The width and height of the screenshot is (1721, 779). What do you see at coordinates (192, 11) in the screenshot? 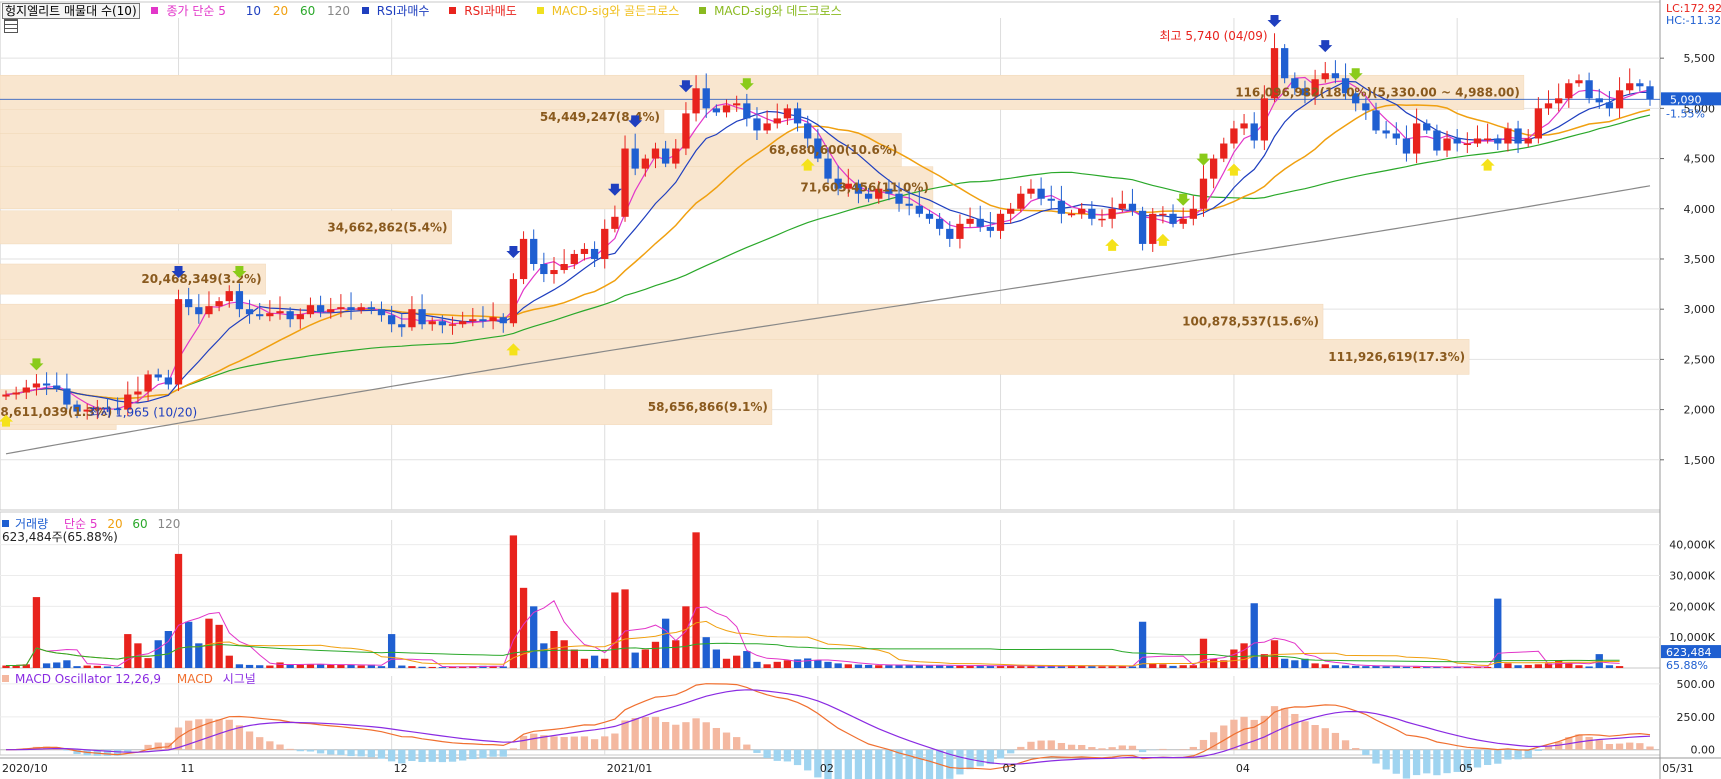
I see `ma5-label: 종가 단순 5` at bounding box center [192, 11].